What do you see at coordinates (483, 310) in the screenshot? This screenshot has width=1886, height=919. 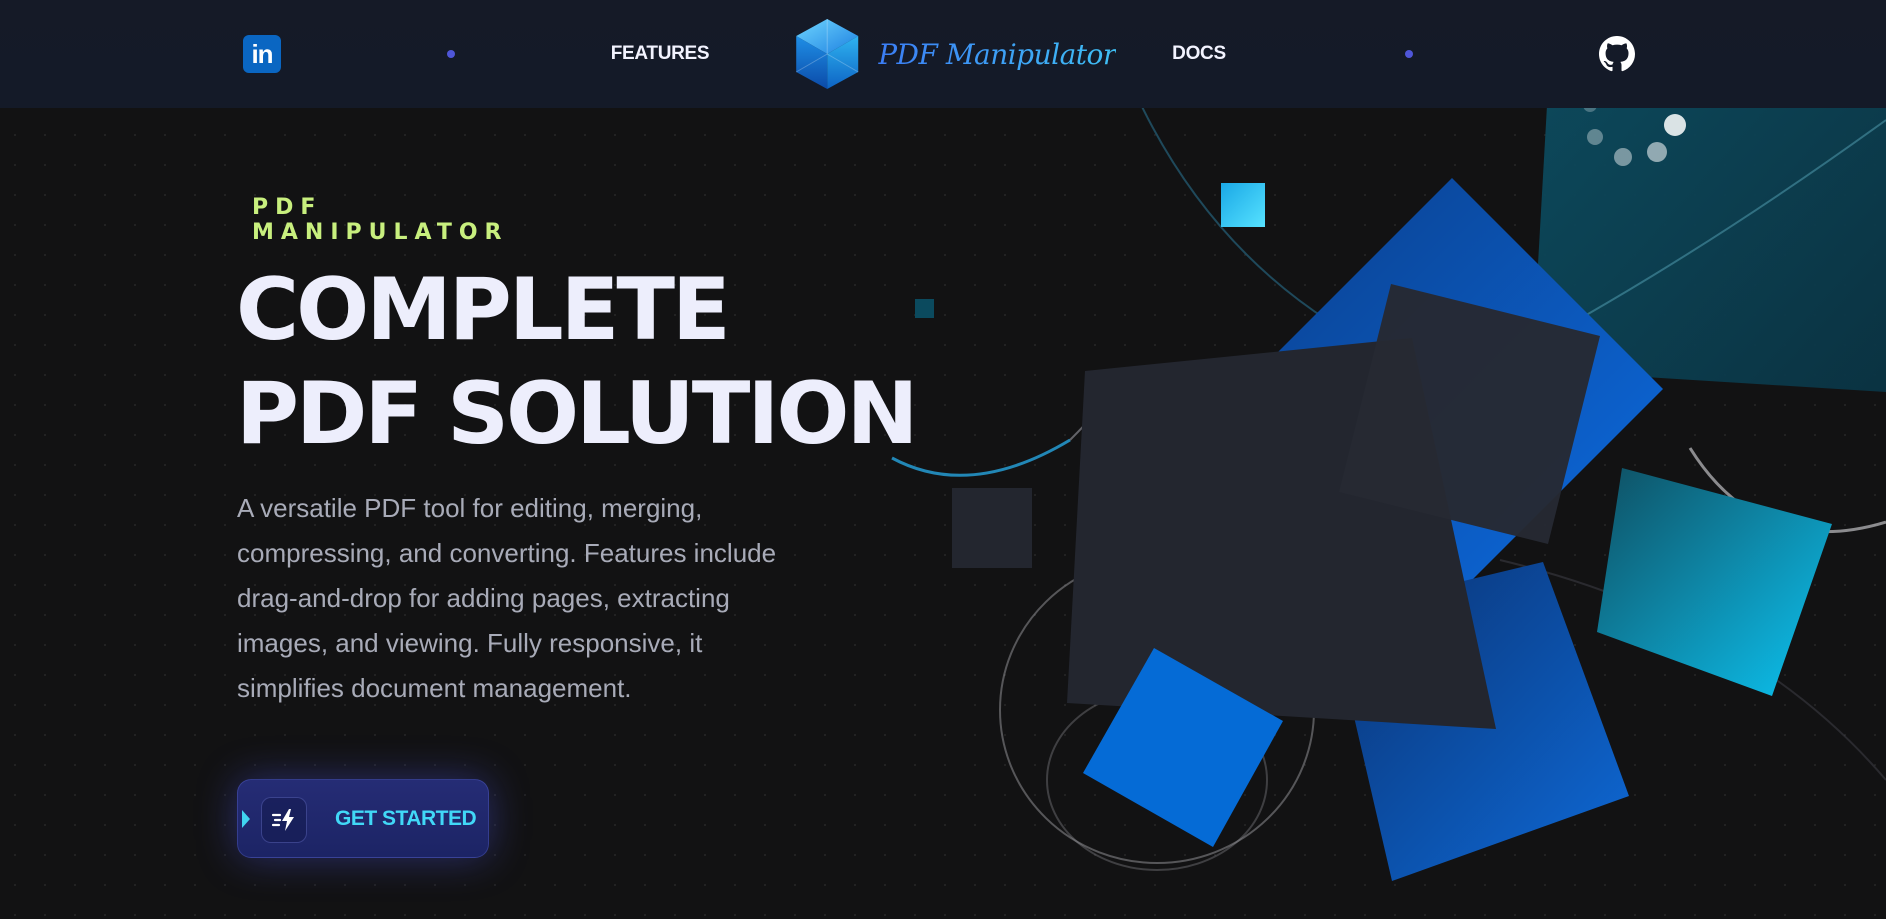 I see `headline-line-1: COMPLETE` at bounding box center [483, 310].